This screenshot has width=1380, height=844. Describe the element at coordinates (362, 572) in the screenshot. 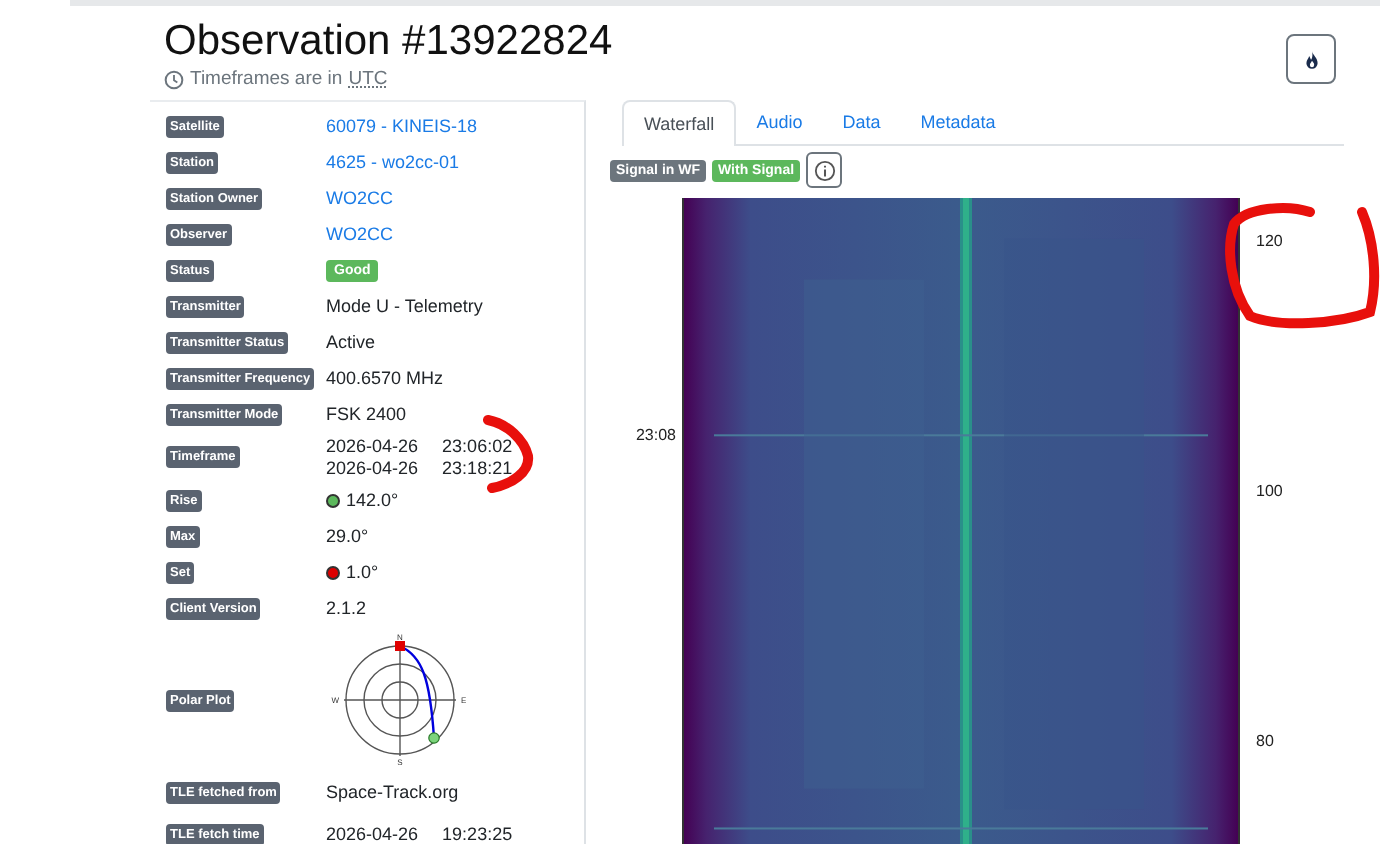

I see `field-value: 1.0°` at that location.